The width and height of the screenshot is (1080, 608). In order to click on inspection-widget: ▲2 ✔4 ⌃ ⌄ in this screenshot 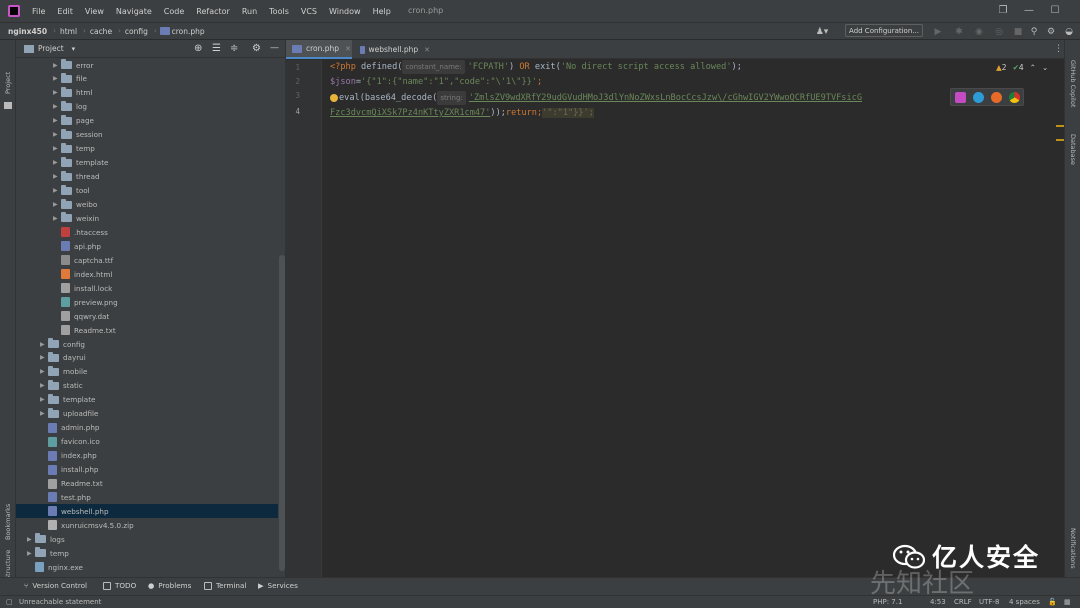, I will do `click(1022, 67)`.